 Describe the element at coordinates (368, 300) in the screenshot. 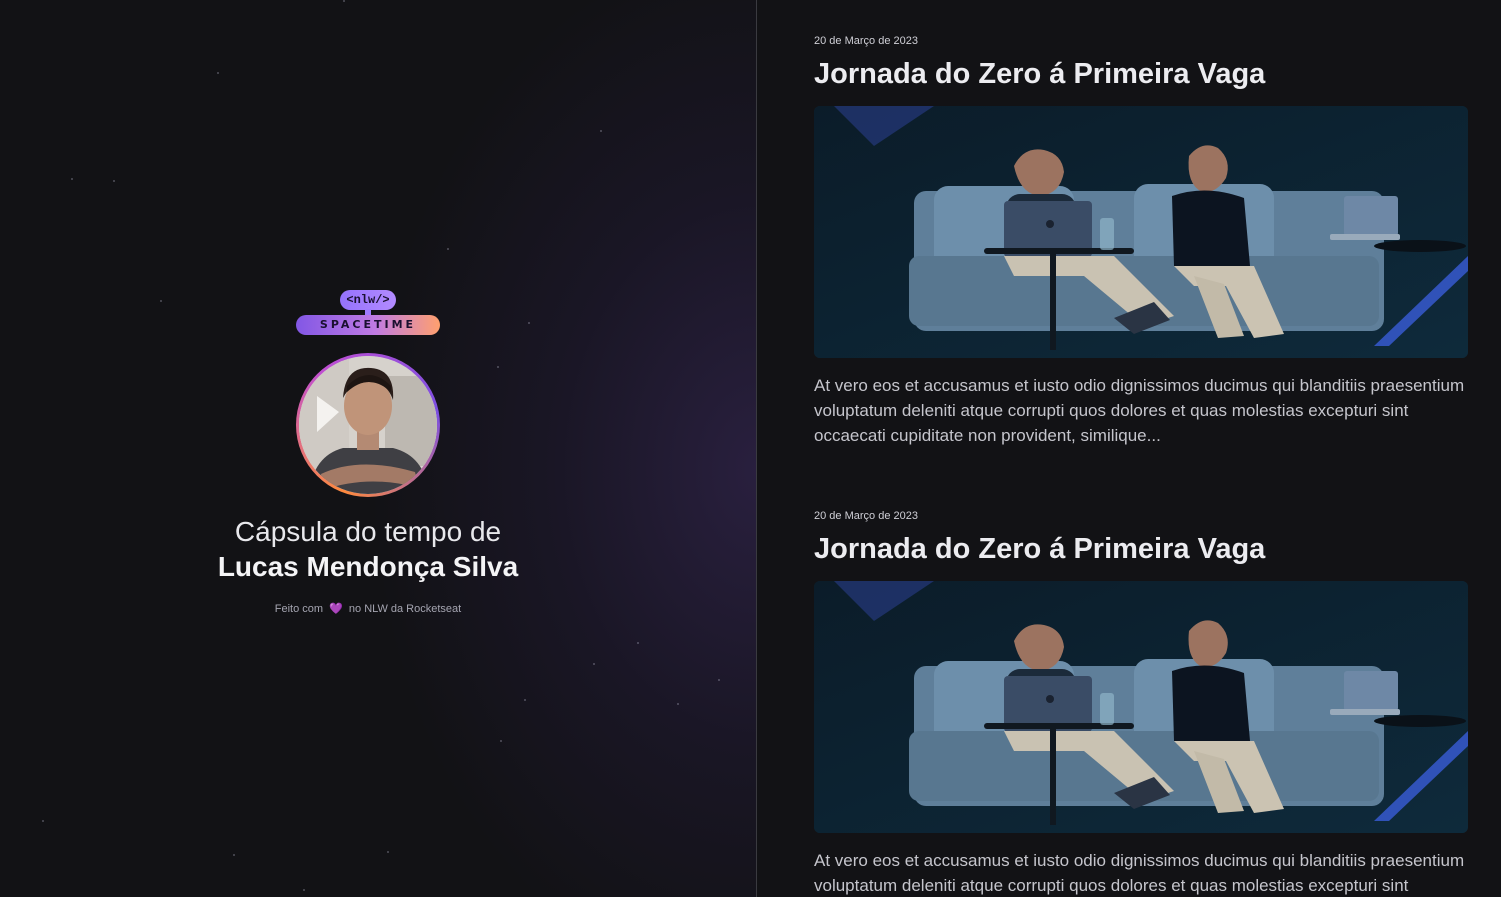

I see `nlw-tag: <nlw/>` at that location.